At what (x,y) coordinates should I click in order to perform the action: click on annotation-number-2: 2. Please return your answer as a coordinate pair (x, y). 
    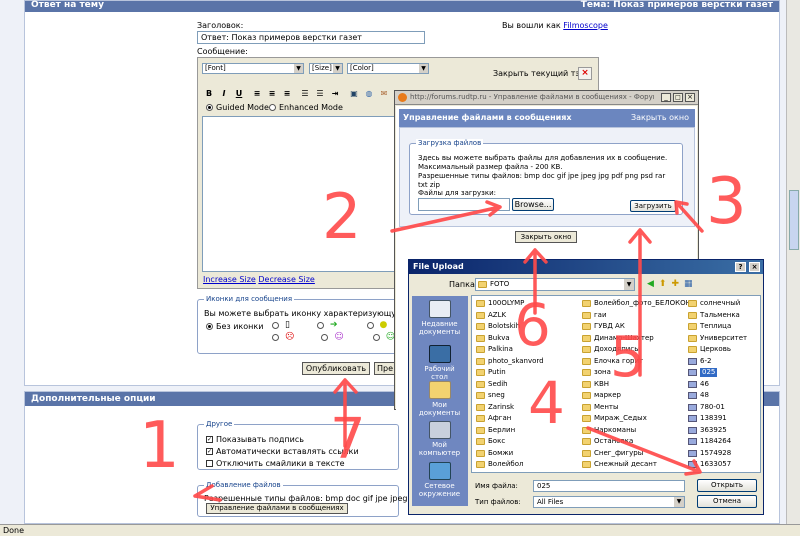
    Looking at the image, I should click on (342, 216).